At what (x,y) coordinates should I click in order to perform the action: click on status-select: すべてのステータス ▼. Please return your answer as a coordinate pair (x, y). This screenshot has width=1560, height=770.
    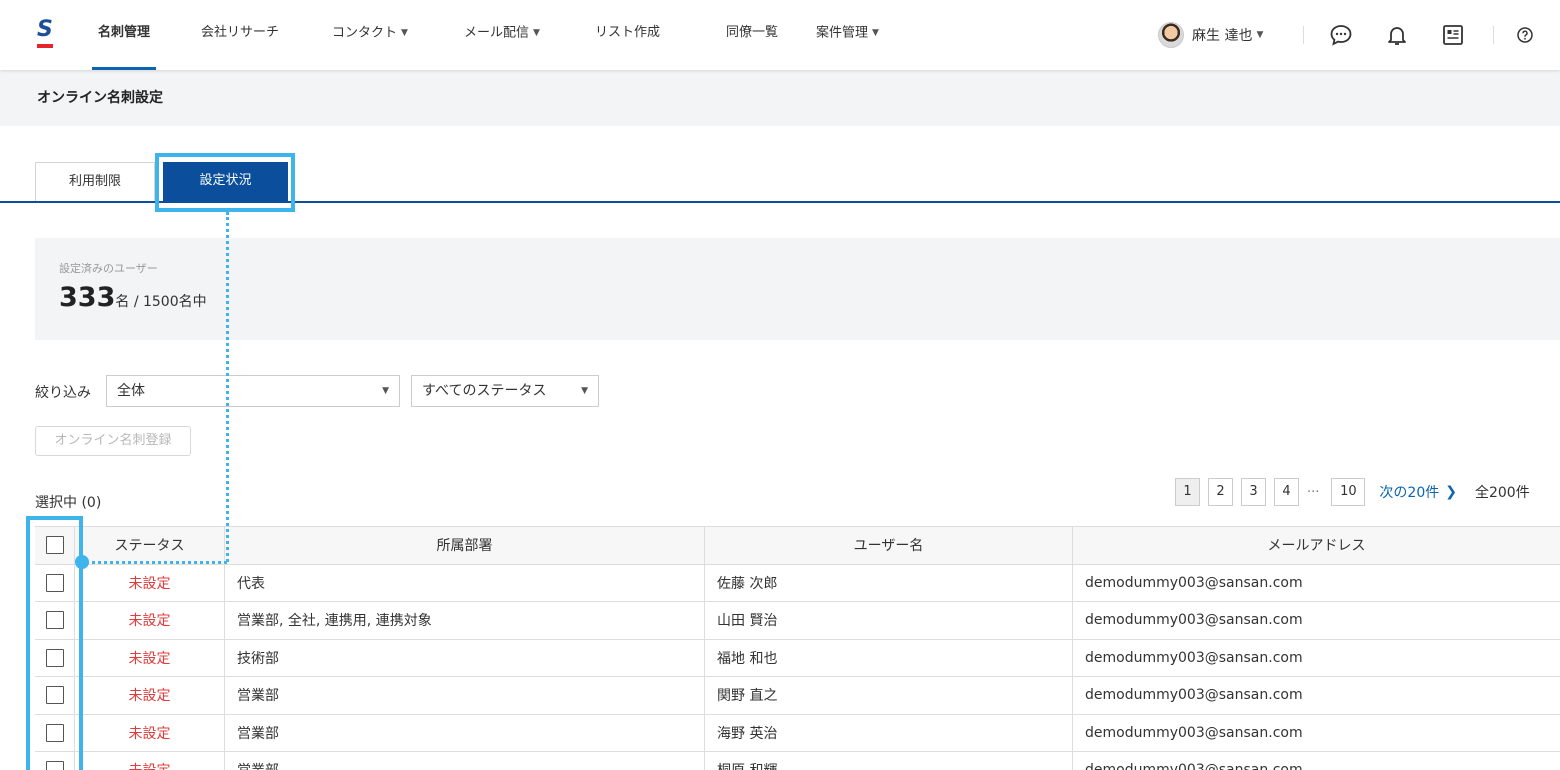
    Looking at the image, I should click on (505, 391).